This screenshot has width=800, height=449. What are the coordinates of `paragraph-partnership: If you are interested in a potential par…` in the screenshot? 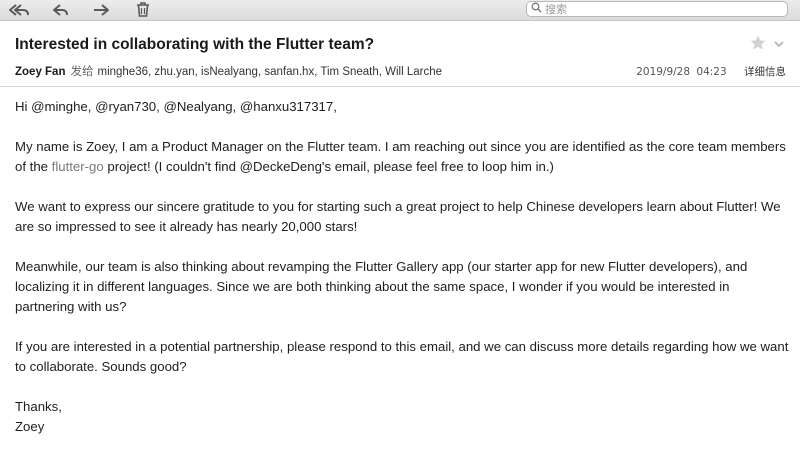 It's located at (402, 356).